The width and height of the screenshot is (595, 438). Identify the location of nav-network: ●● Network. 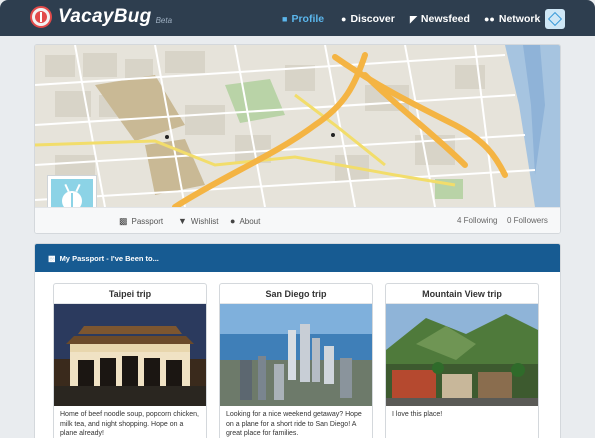
(512, 19).